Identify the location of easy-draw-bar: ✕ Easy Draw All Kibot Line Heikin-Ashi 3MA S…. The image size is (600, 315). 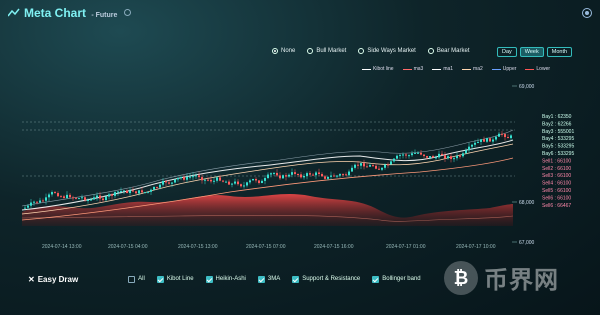
(224, 279).